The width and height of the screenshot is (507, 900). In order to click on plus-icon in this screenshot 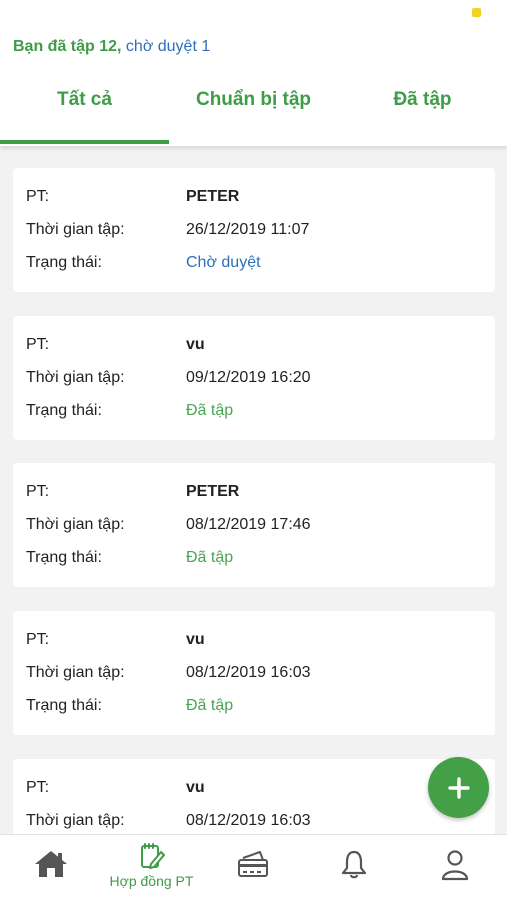, I will do `click(458, 787)`.